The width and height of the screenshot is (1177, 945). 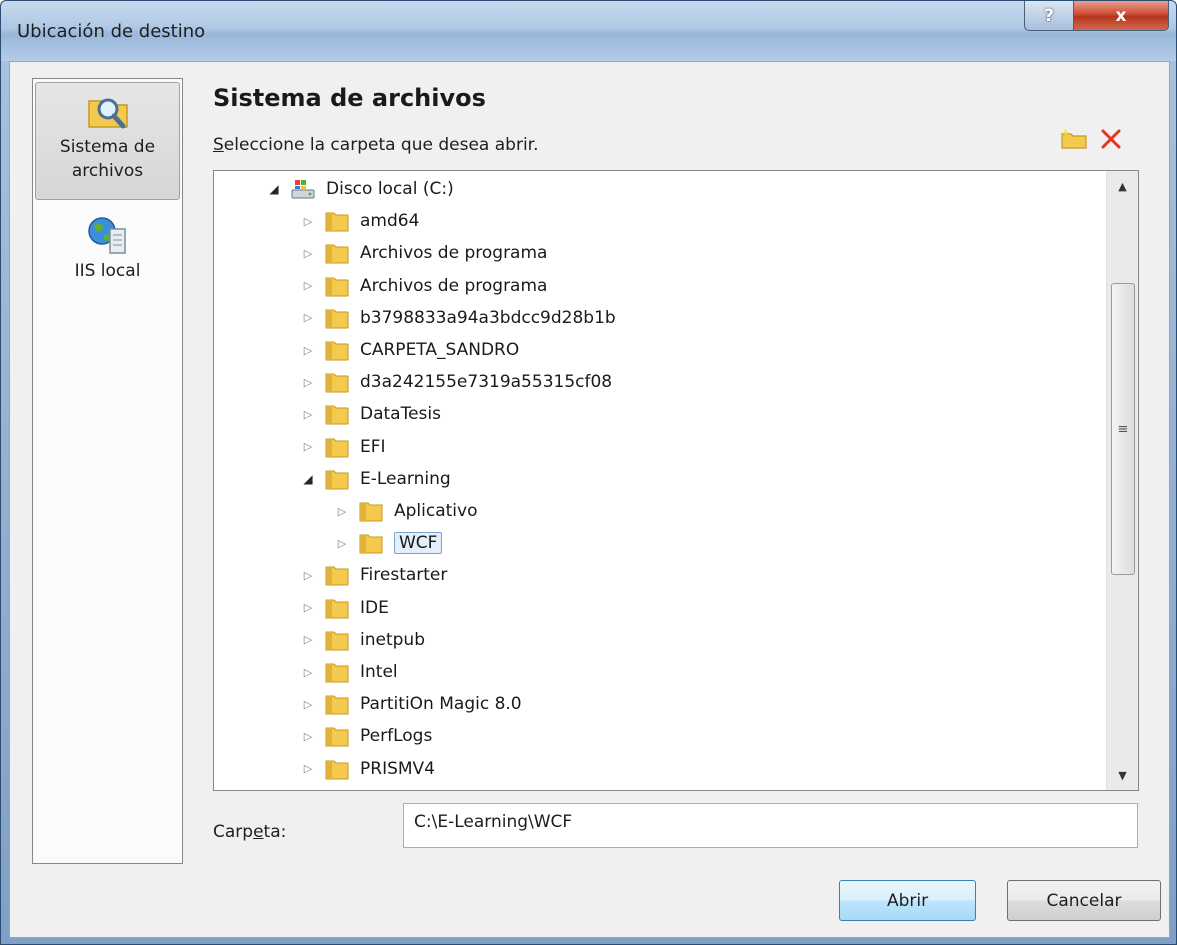 I want to click on folder-path-input, so click(x=770, y=825).